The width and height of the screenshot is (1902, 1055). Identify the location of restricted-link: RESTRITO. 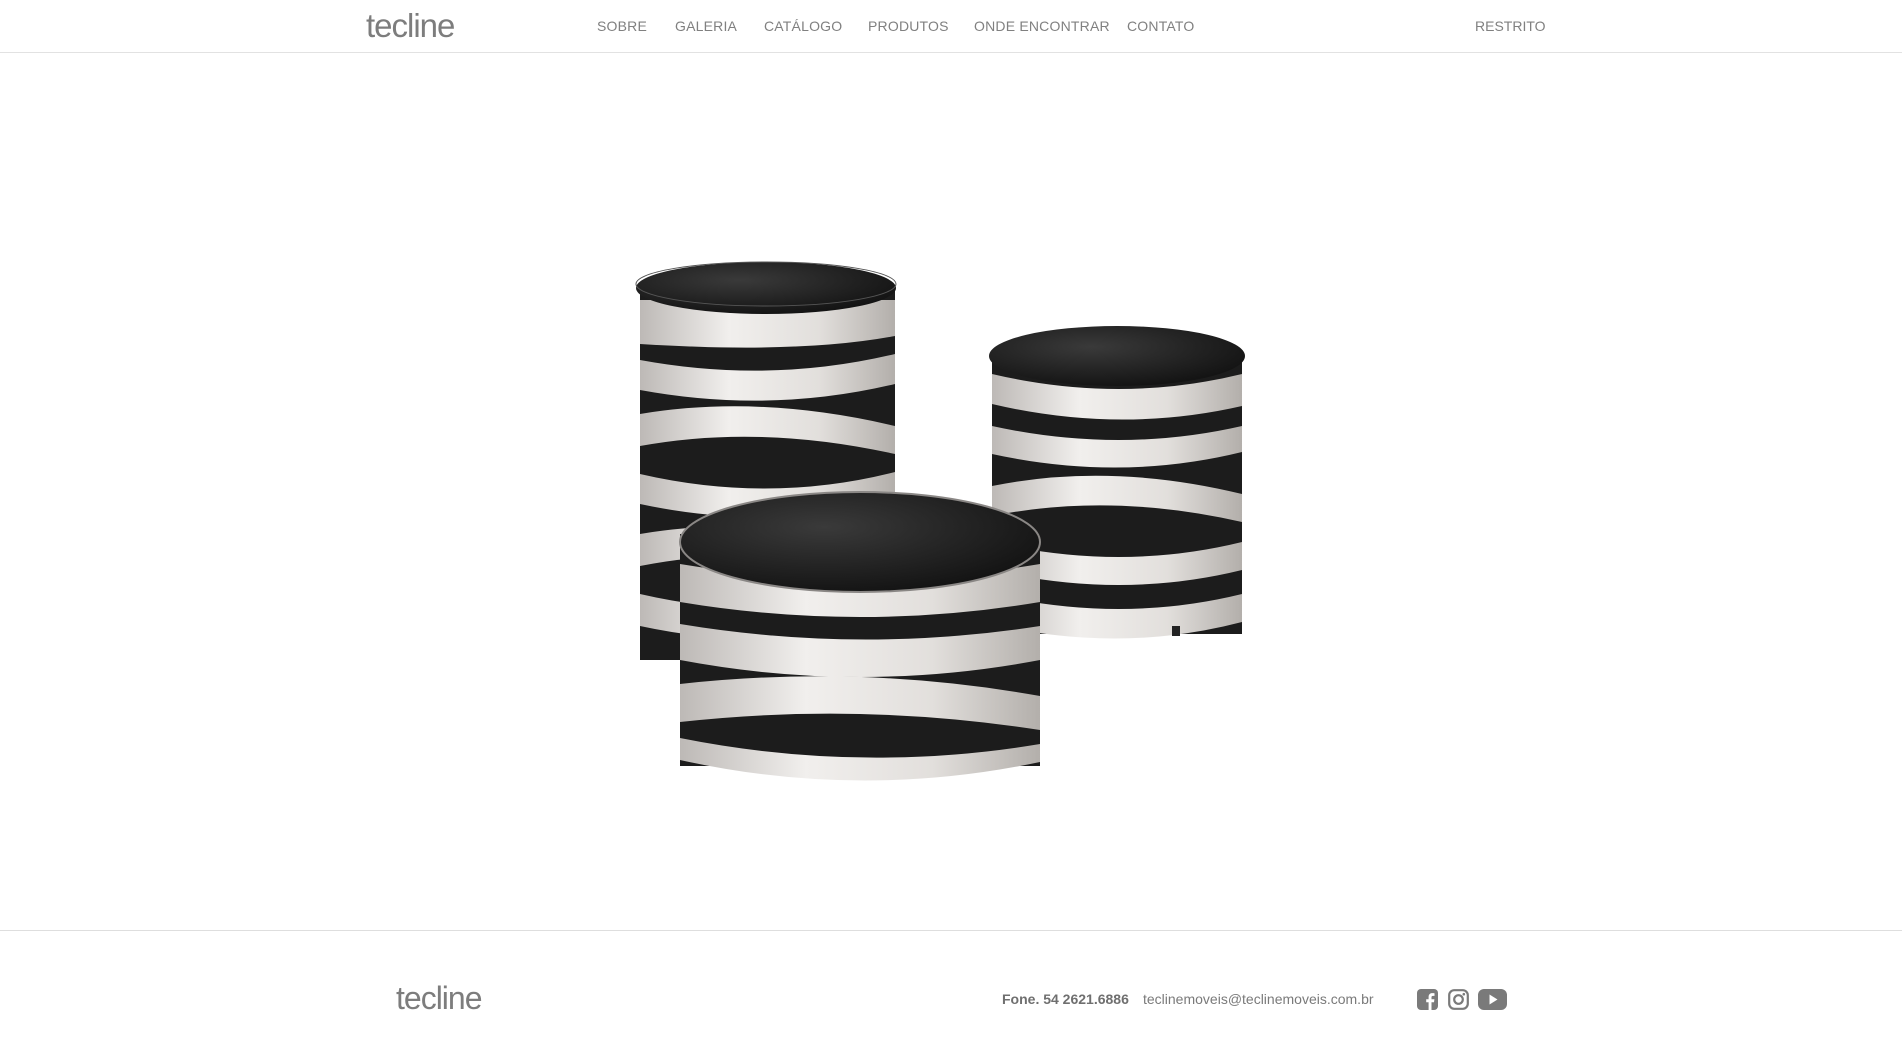
(1510, 26).